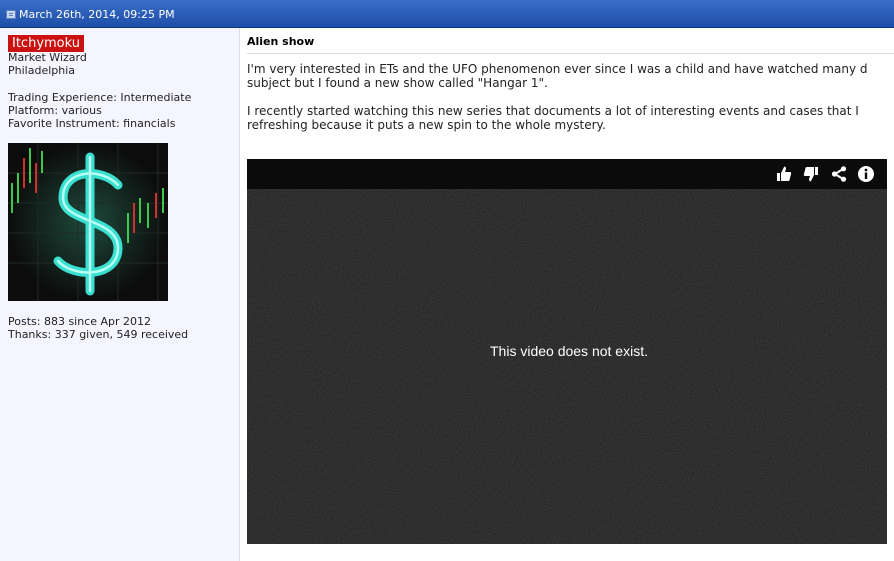 This screenshot has width=894, height=561. What do you see at coordinates (567, 174) in the screenshot?
I see `video-control-bar` at bounding box center [567, 174].